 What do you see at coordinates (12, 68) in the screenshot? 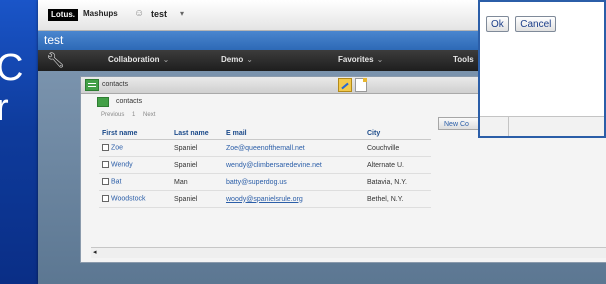
I see `slide-text-line-1: C` at bounding box center [12, 68].